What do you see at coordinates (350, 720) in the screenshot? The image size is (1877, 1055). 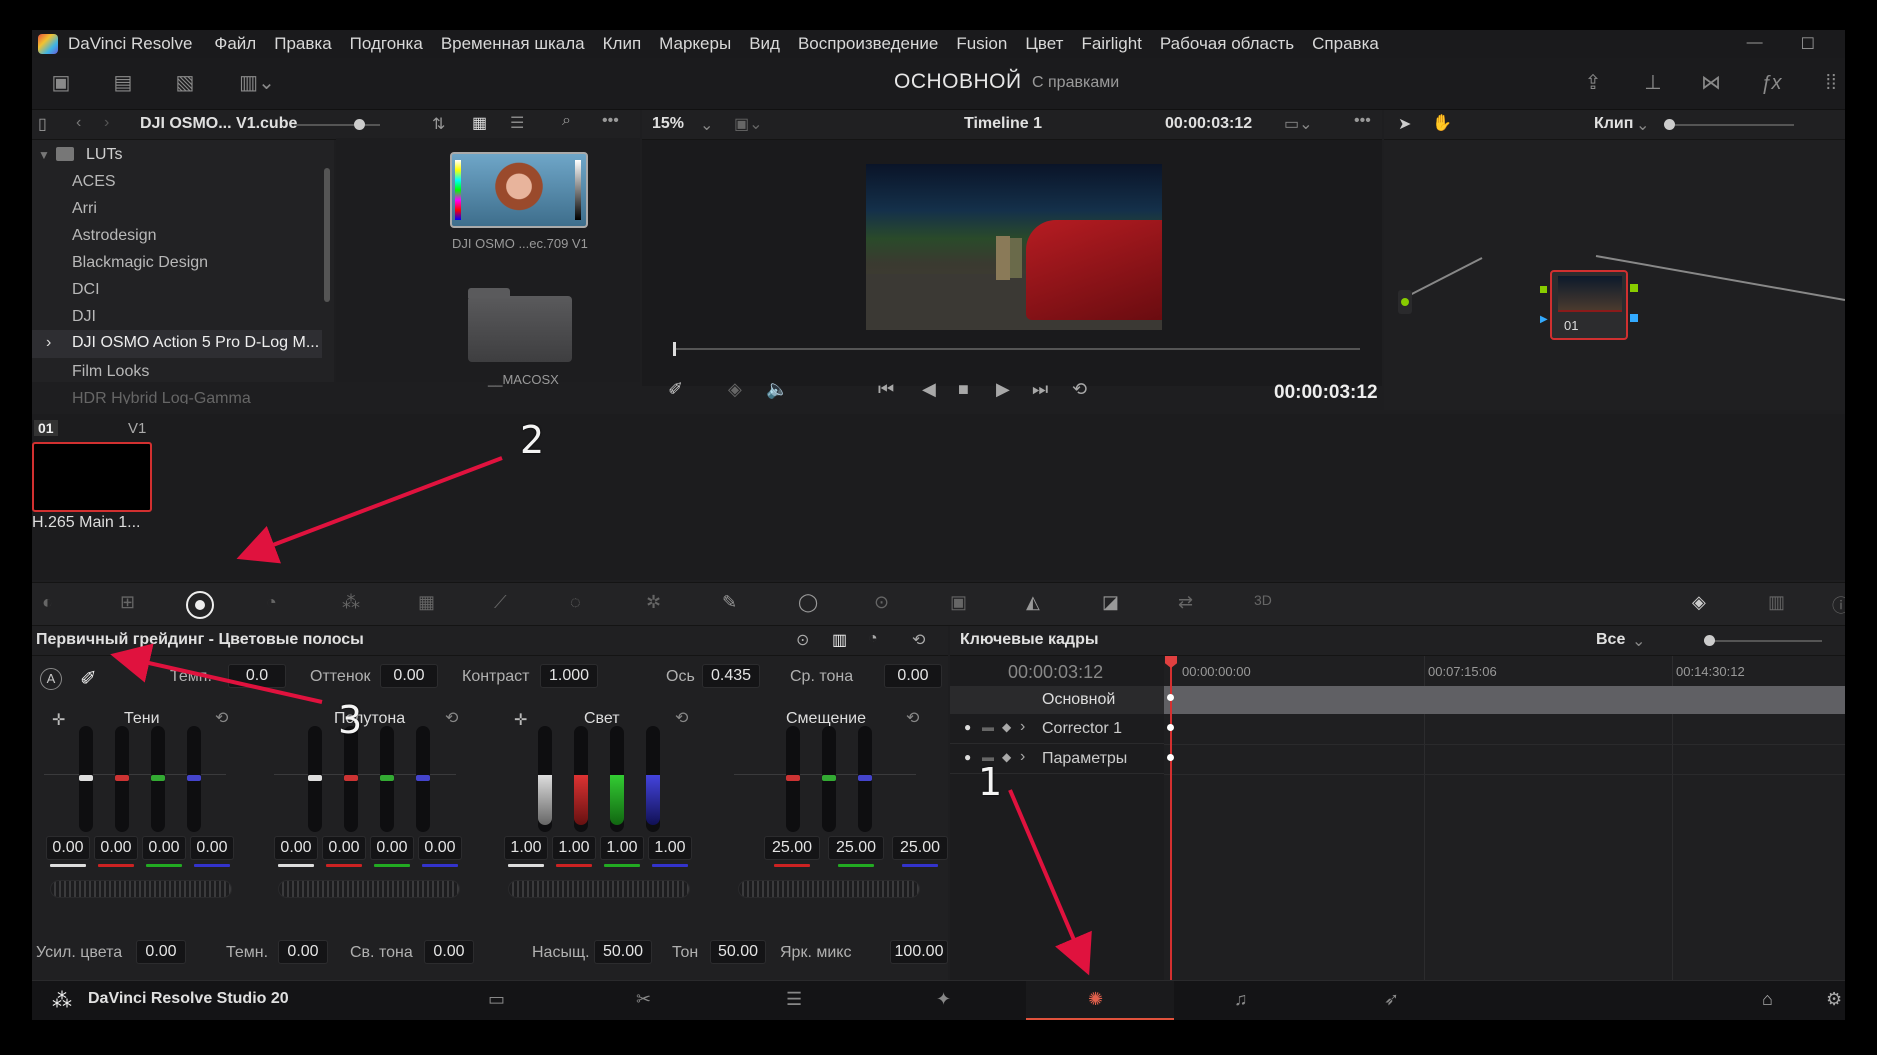 I see `annotation-label-3: 3` at bounding box center [350, 720].